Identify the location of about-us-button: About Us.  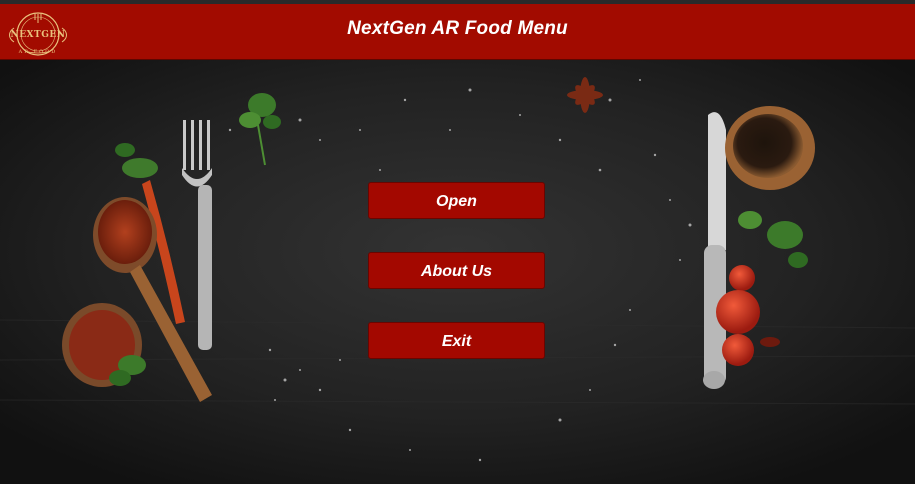
(456, 270).